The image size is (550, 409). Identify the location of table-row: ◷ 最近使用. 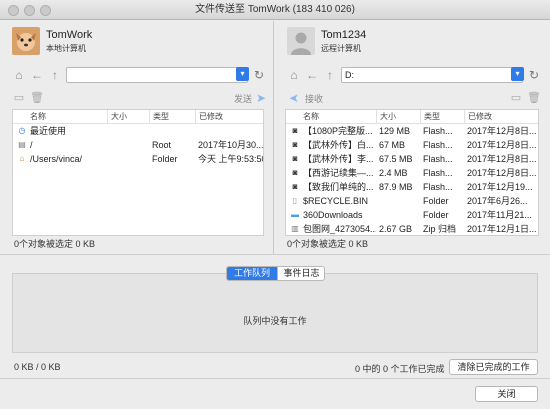
(138, 131).